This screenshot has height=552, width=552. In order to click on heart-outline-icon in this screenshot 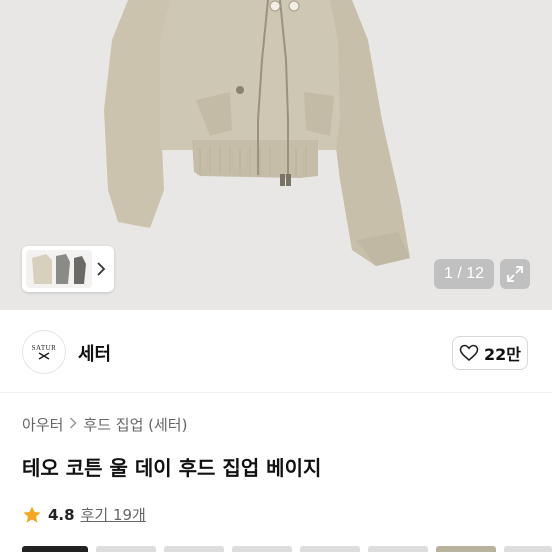, I will do `click(469, 353)`.